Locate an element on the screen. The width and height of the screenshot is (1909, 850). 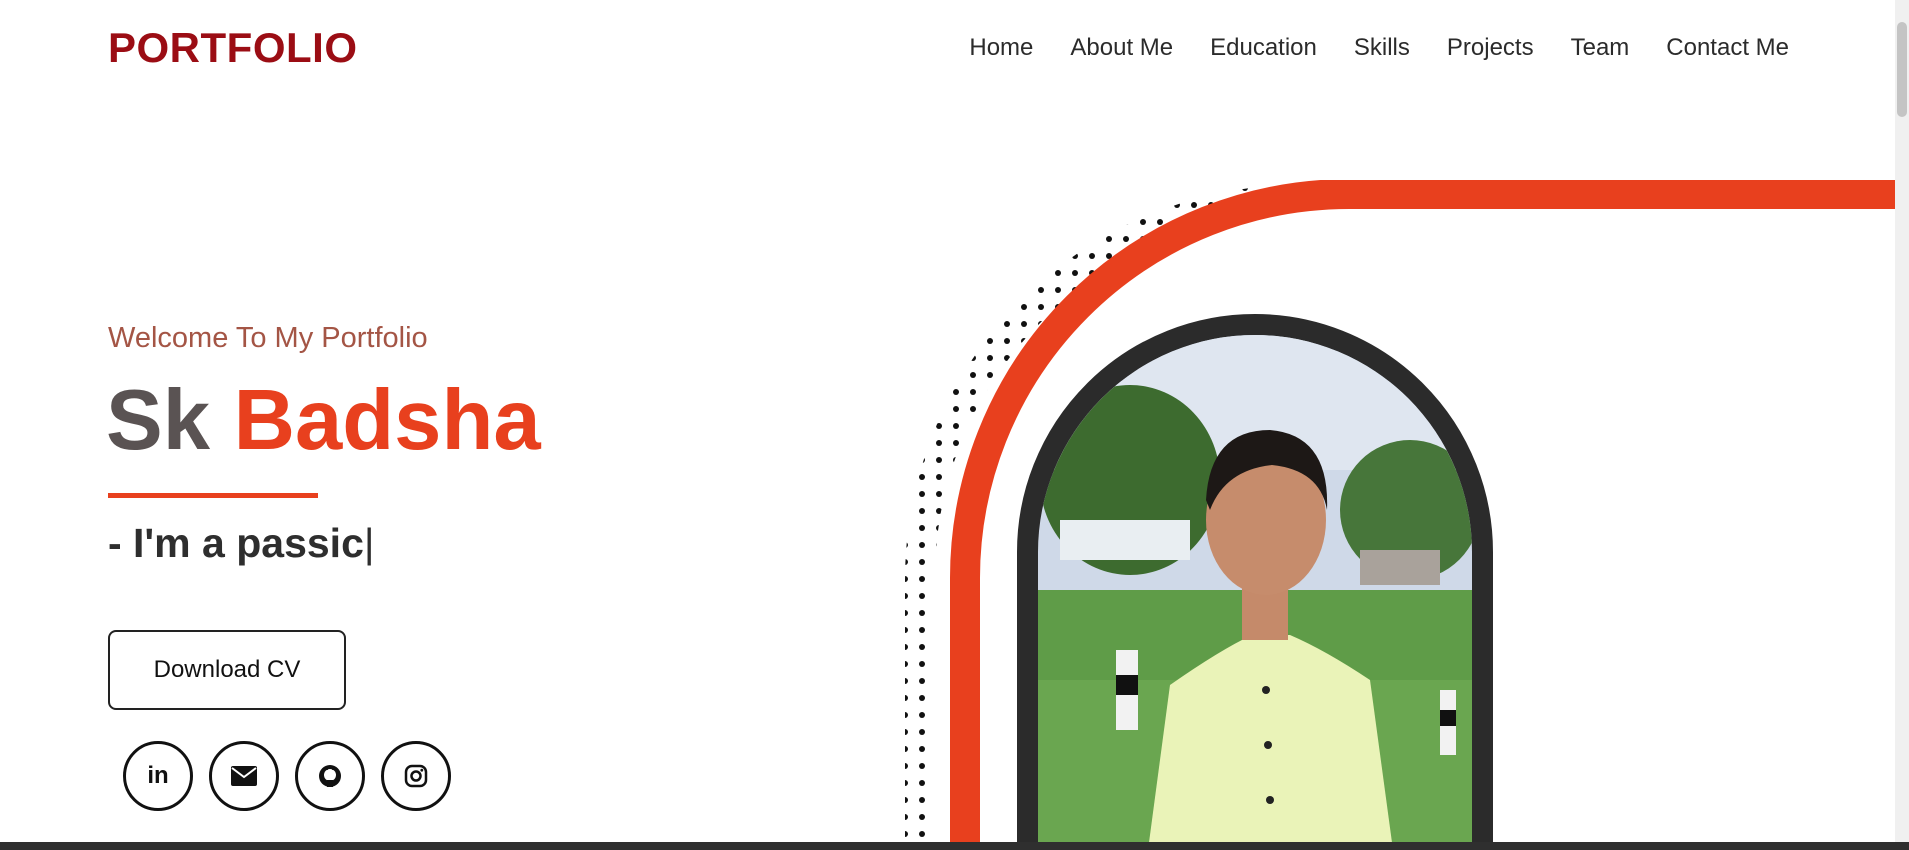
typed-tagline: - I'm a passic| is located at coordinates (241, 543).